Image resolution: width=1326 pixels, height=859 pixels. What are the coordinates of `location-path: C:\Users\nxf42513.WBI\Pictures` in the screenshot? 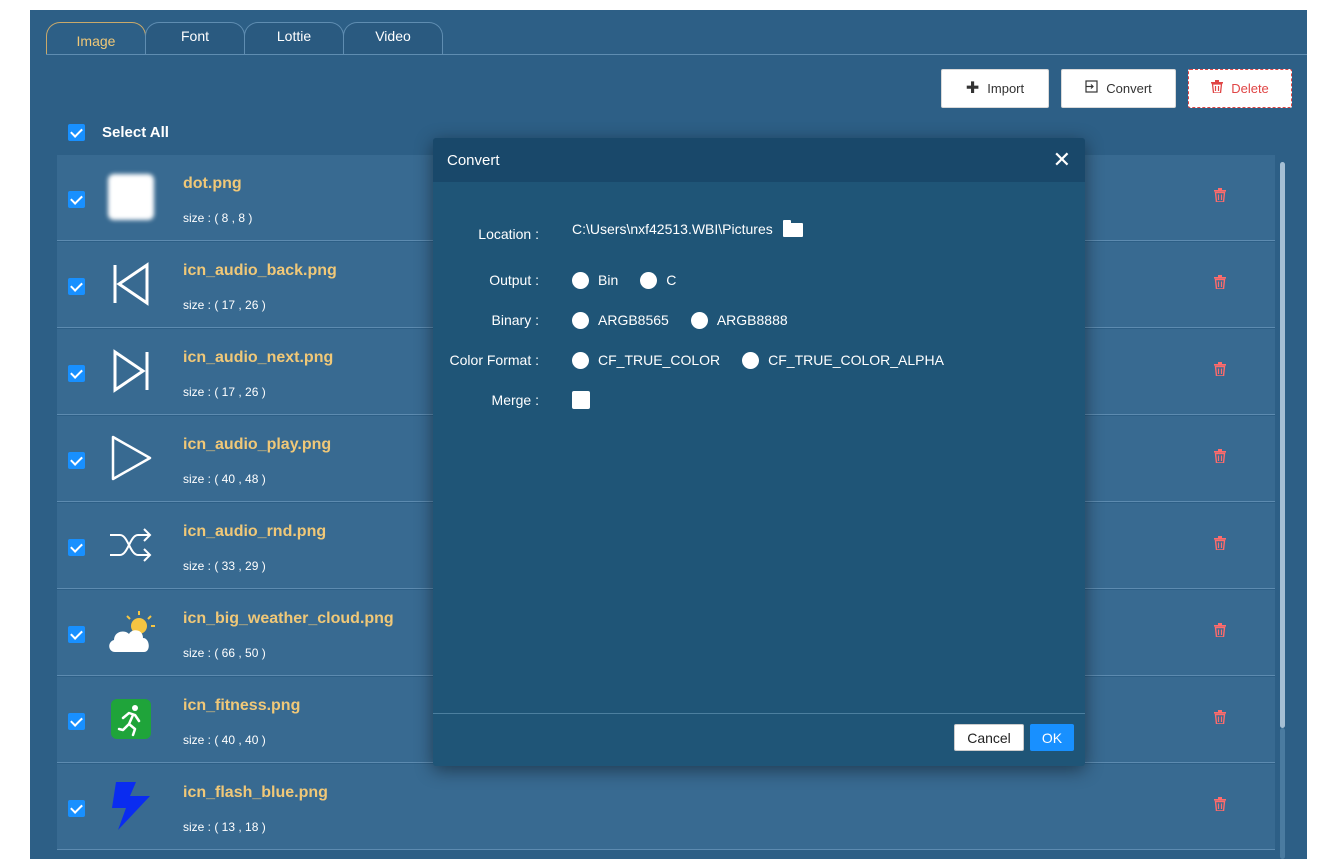 It's located at (672, 228).